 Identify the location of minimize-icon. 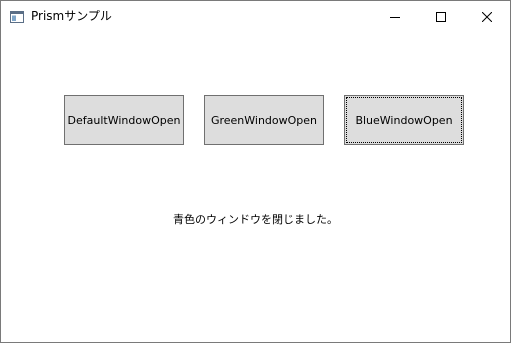
(395, 17).